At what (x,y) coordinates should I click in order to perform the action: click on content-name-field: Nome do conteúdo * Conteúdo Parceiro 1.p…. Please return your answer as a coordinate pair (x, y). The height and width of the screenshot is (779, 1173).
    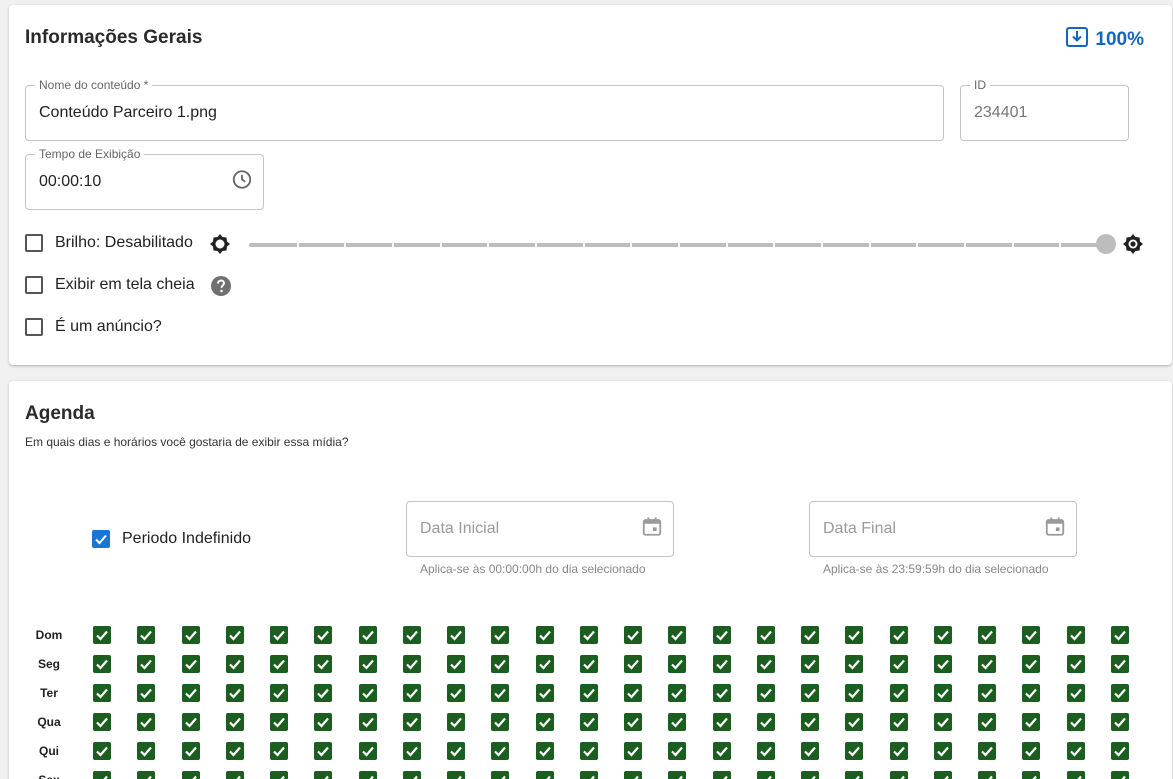
    Looking at the image, I should click on (484, 109).